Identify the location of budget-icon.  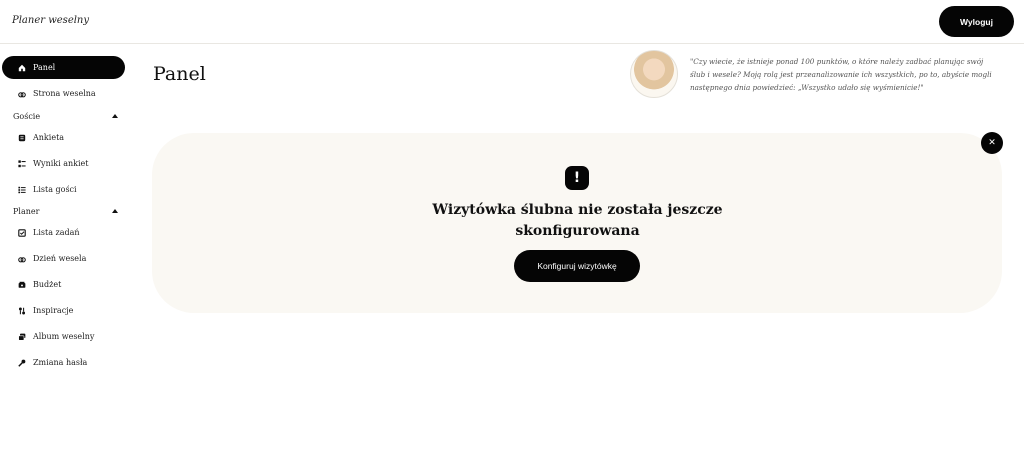
(22, 285).